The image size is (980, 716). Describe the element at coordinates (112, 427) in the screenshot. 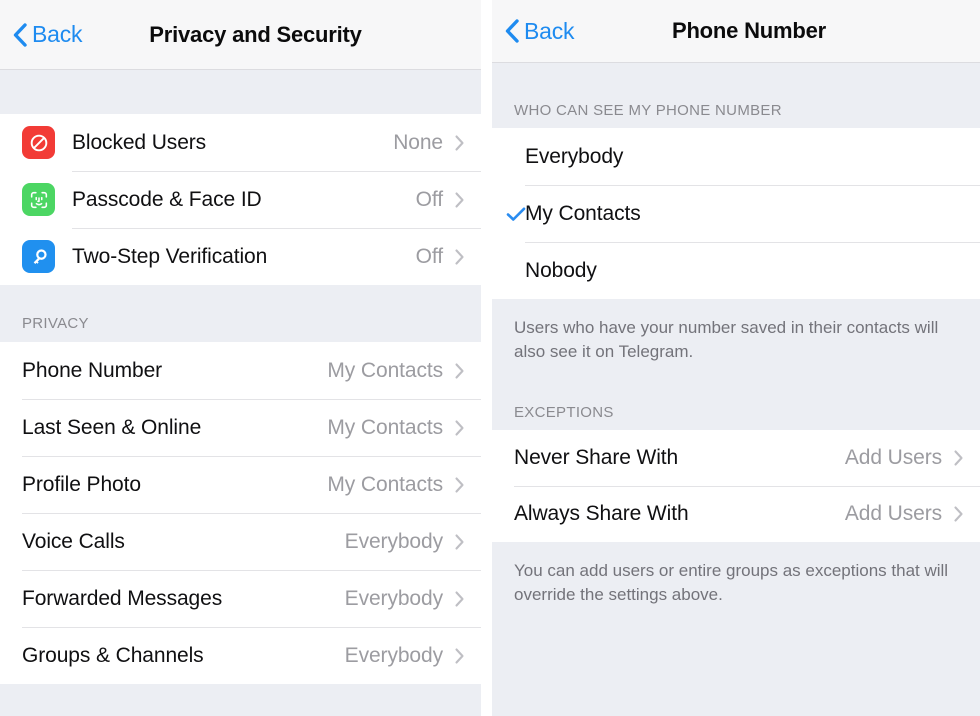

I see `row-label: Last Seen & Online` at that location.